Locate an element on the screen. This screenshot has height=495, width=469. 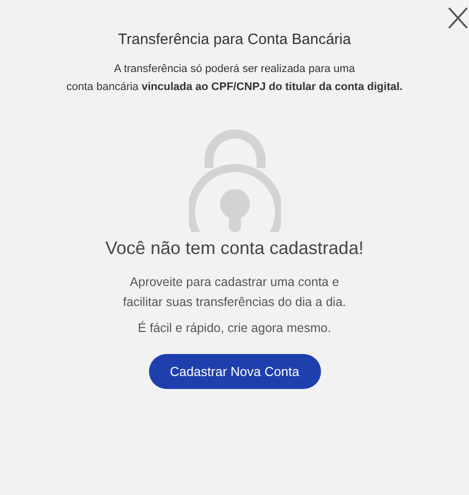
info-text: A transferência só poderá ser realizada para uma is located at coordinates (234, 69).